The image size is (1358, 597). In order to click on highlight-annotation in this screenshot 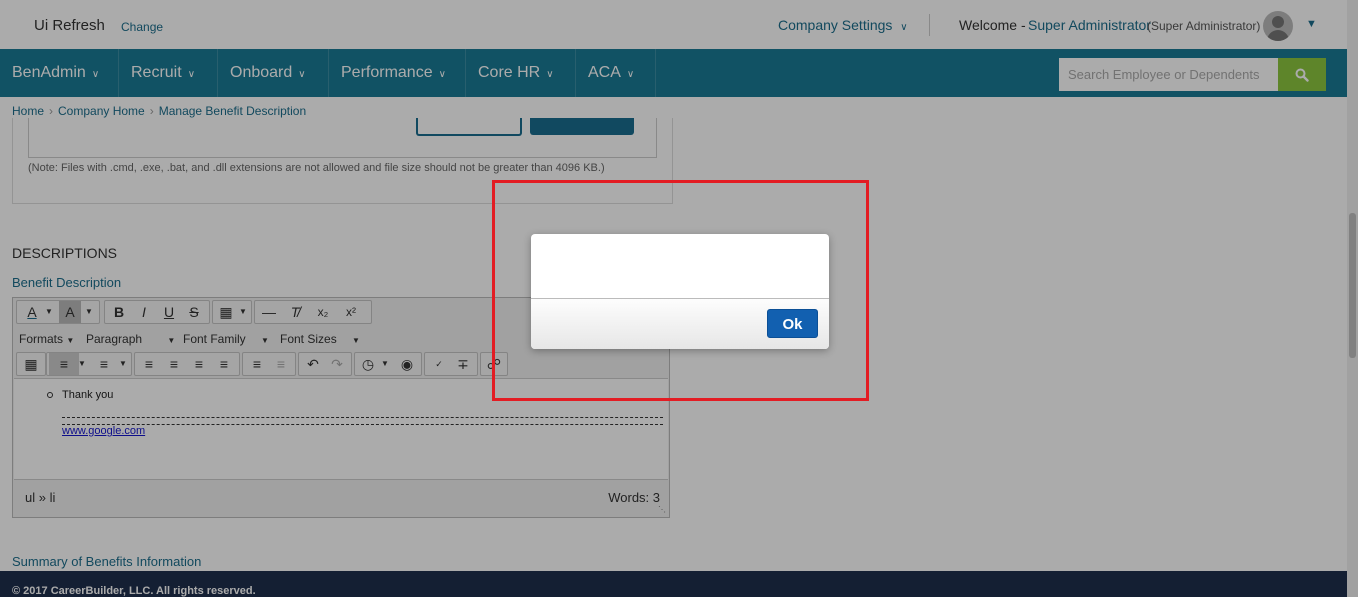, I will do `click(680, 290)`.